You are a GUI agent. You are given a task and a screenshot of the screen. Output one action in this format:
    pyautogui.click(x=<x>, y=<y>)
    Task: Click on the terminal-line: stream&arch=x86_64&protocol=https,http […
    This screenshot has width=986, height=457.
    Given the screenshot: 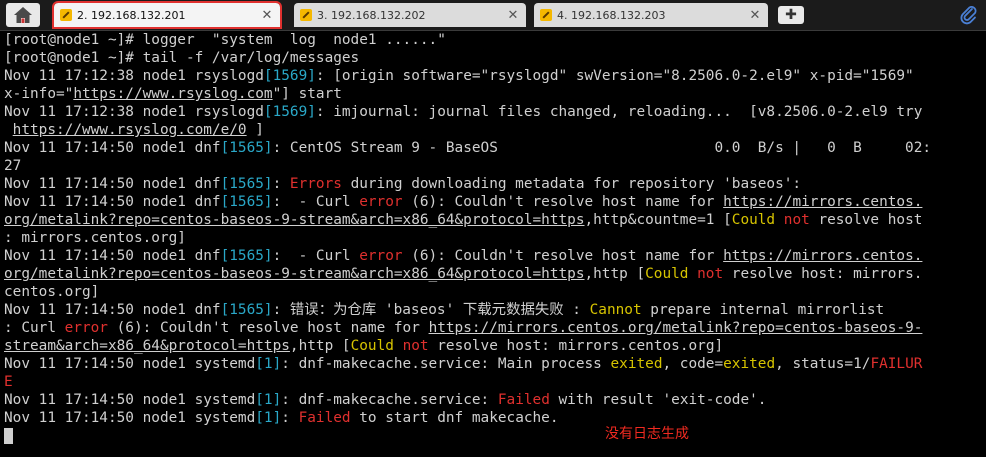 What is the action you would take?
    pyautogui.click(x=494, y=346)
    